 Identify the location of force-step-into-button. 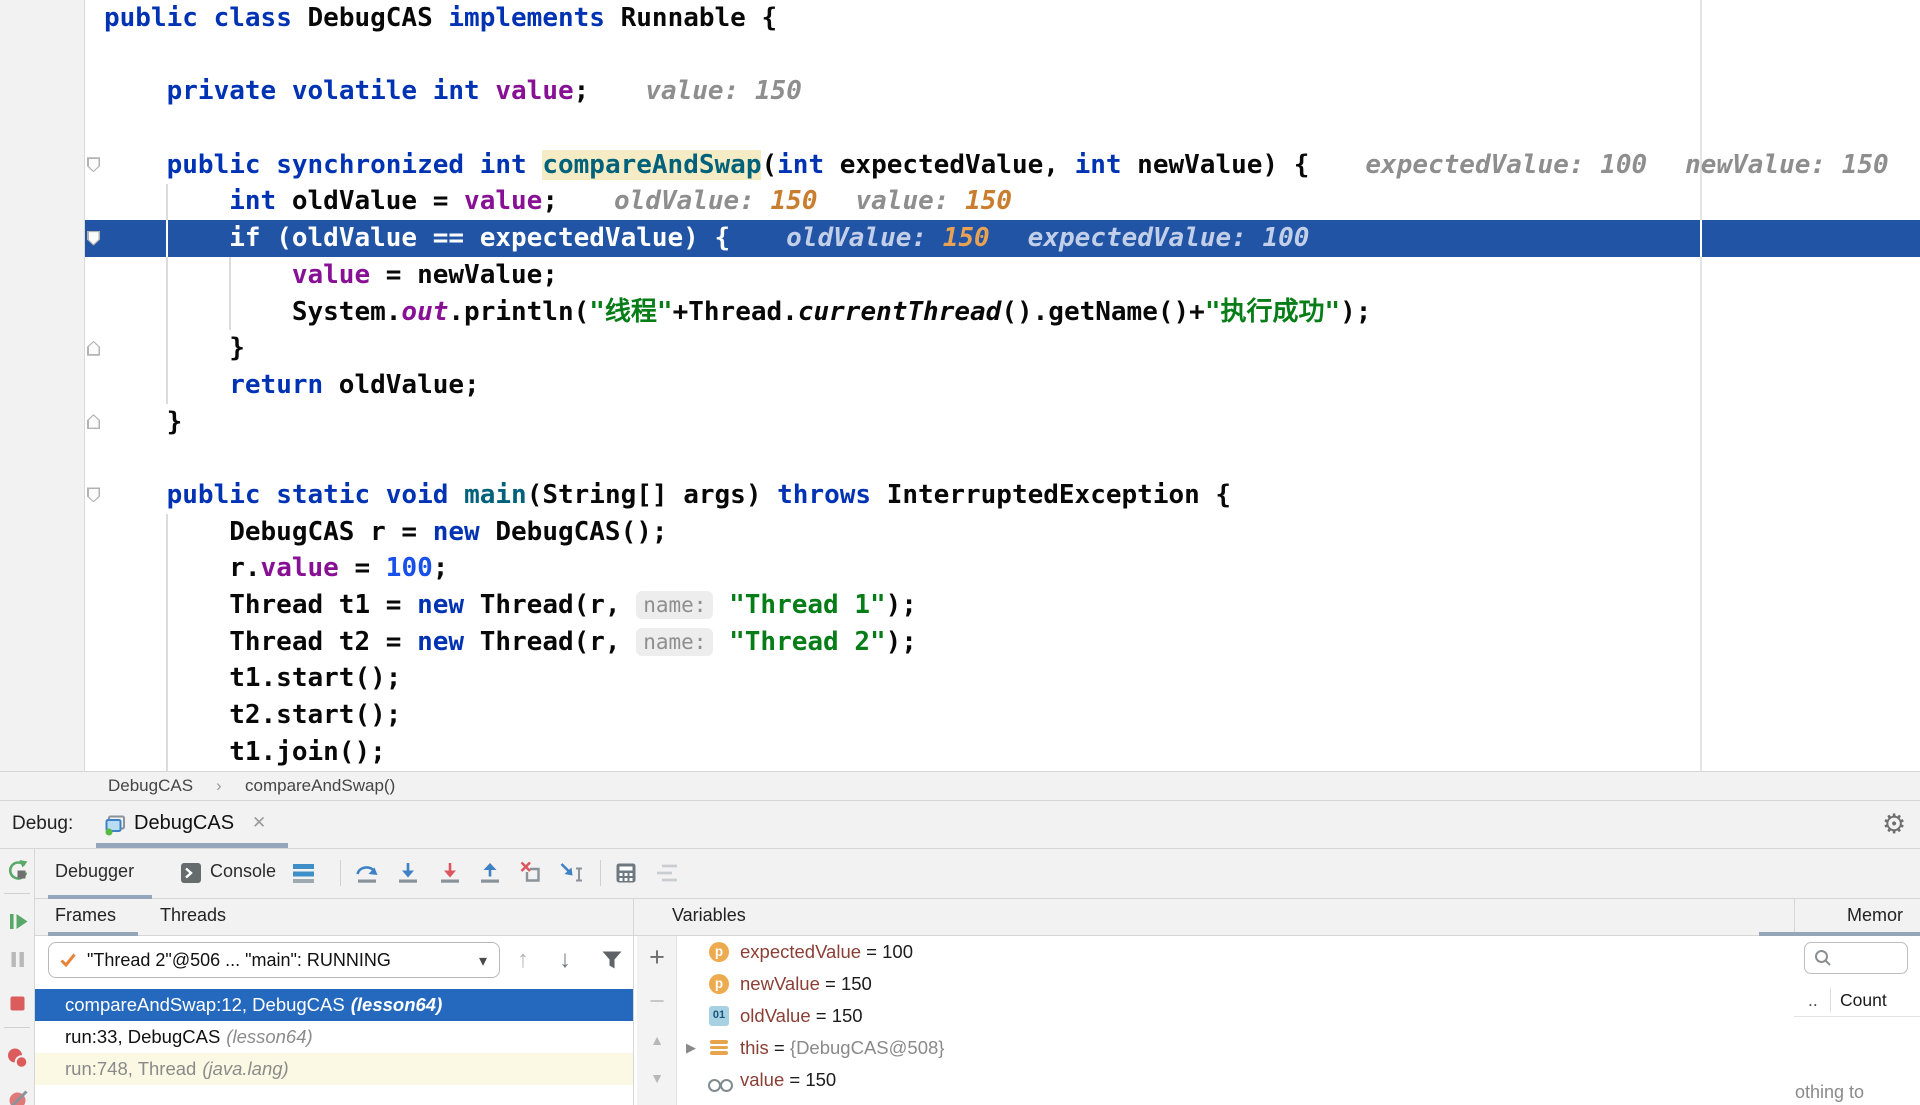
(450, 873).